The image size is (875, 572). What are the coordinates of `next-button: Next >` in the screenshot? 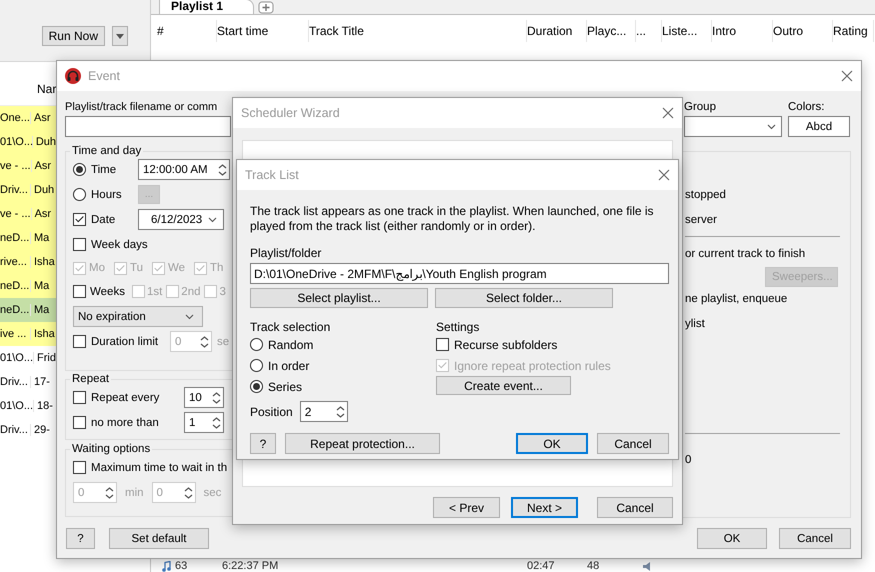 It's located at (544, 507).